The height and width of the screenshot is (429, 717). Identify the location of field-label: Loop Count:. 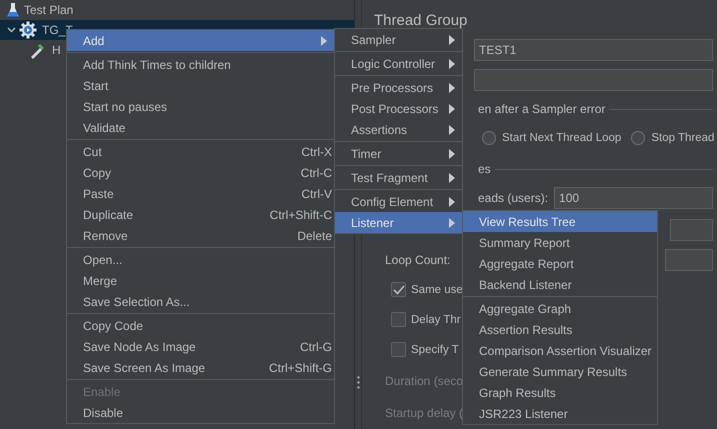
(417, 259).